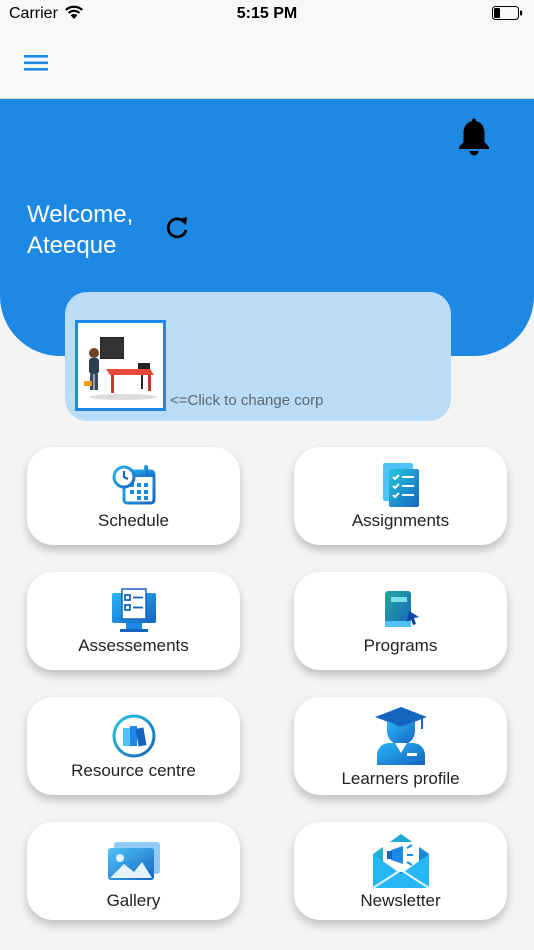 The height and width of the screenshot is (950, 534). I want to click on gallery-label: Gallery, so click(133, 900).